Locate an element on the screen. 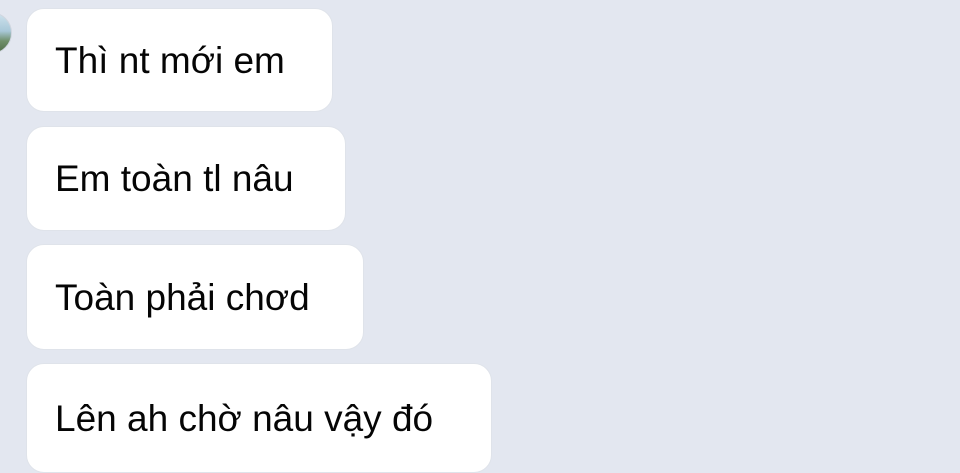  message-bubble: Em toàn tl nâu is located at coordinates (186, 178).